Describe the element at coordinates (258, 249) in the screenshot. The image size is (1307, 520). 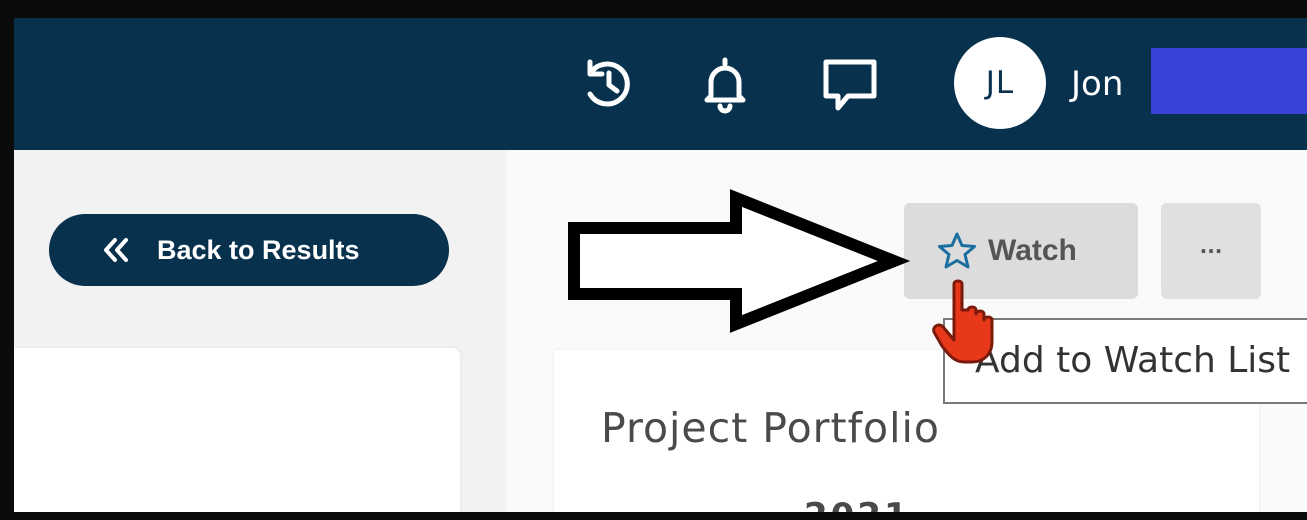
I see `back-to-results-label: Back to Results` at that location.